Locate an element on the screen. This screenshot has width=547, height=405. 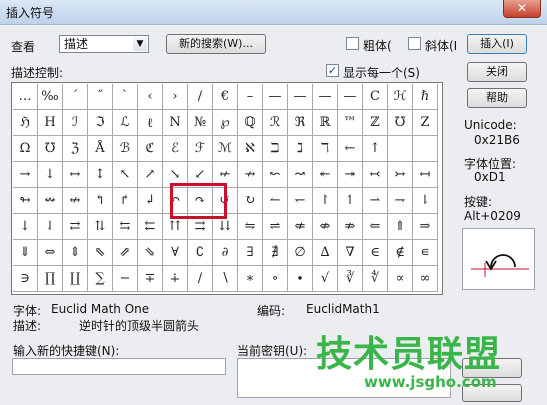
symbol-cell: ⇓ is located at coordinates (25, 253).